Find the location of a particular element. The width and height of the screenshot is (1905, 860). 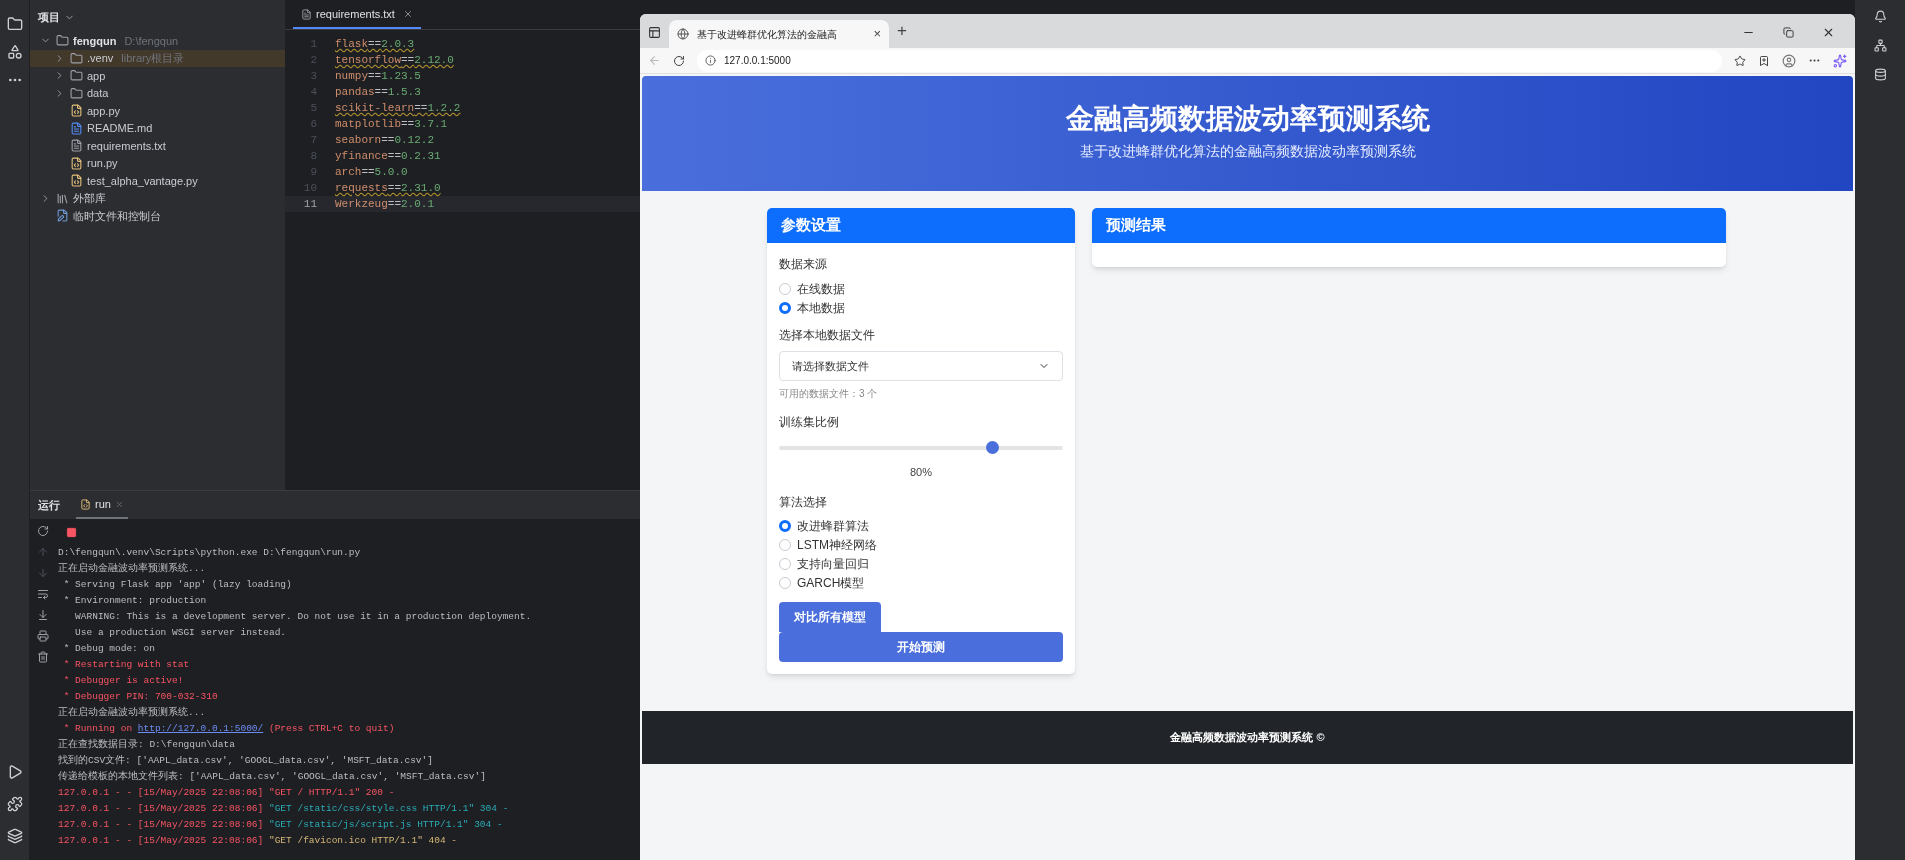

footer-text: 金融高频数据波动率预测系统 © is located at coordinates (1247, 737).